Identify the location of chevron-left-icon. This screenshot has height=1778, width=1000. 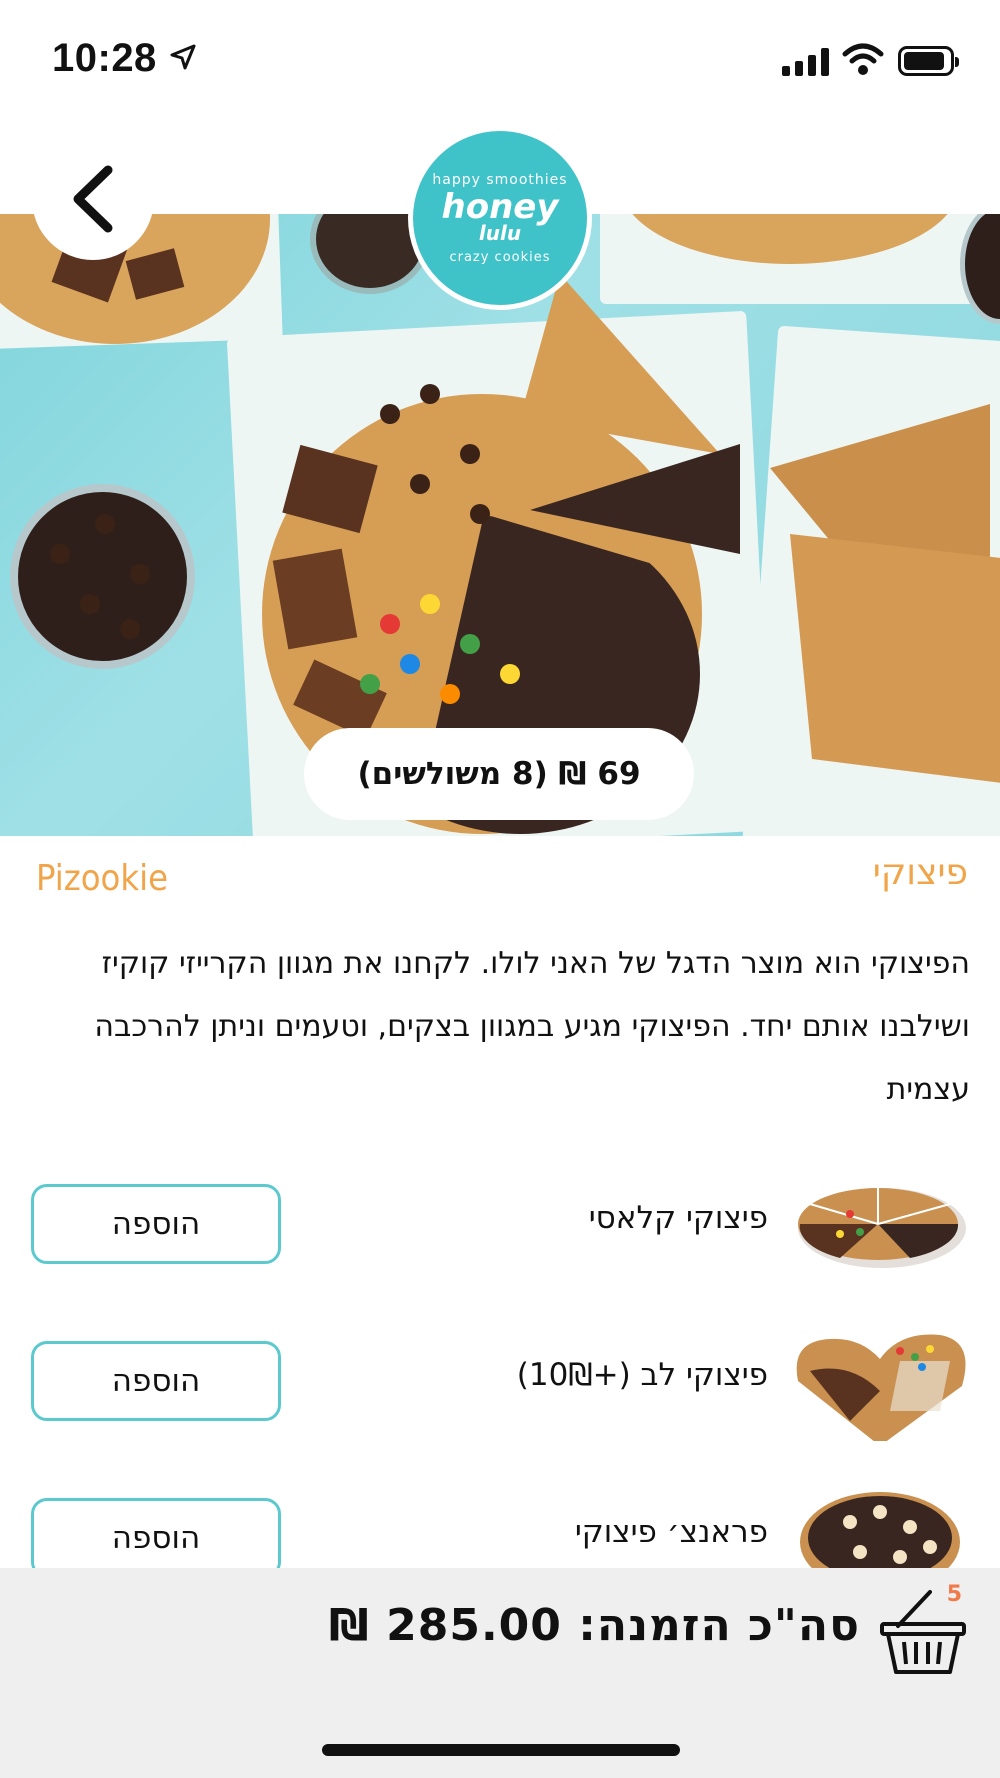
(93, 199).